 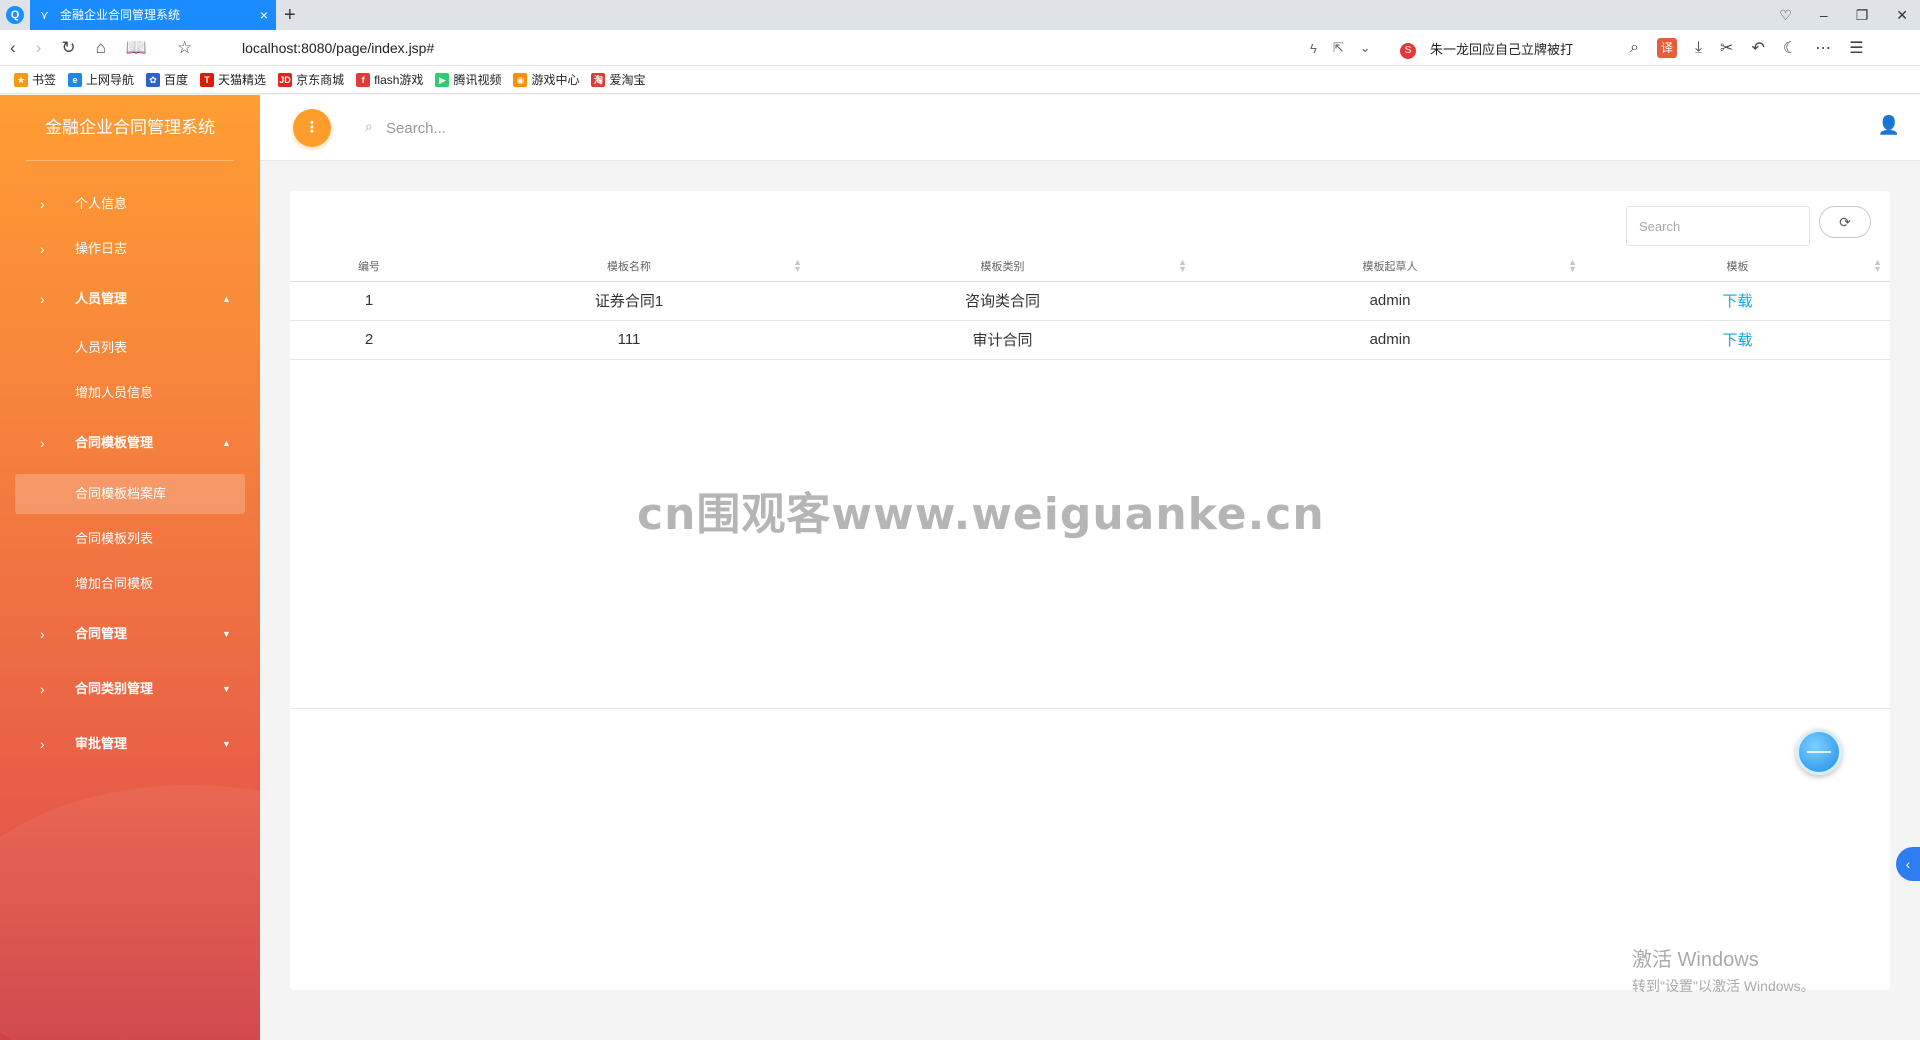 What do you see at coordinates (1737, 266) in the screenshot?
I see `column-header-template: 模板 ▲ ▼` at bounding box center [1737, 266].